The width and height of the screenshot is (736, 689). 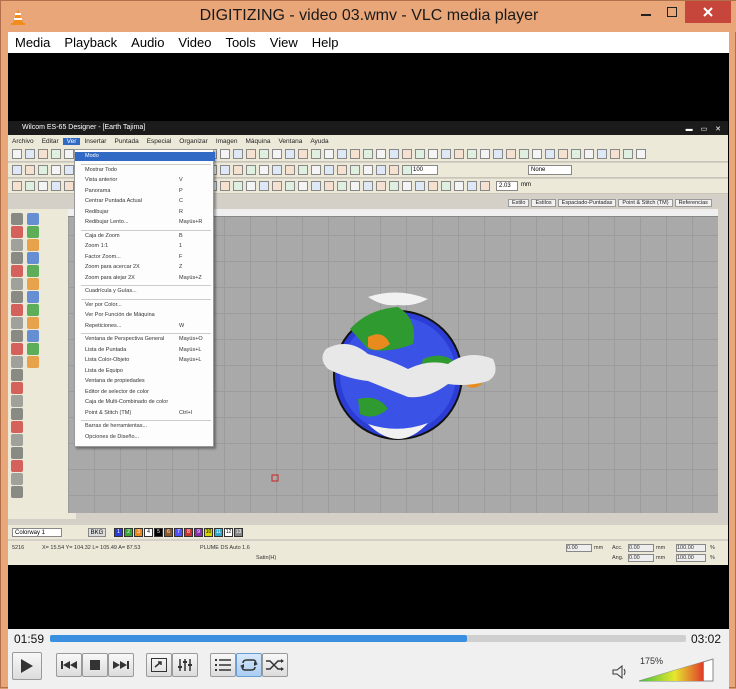 What do you see at coordinates (127, 402) in the screenshot?
I see `view-menu-item-label: Caja de Multi-Combinado de color` at bounding box center [127, 402].